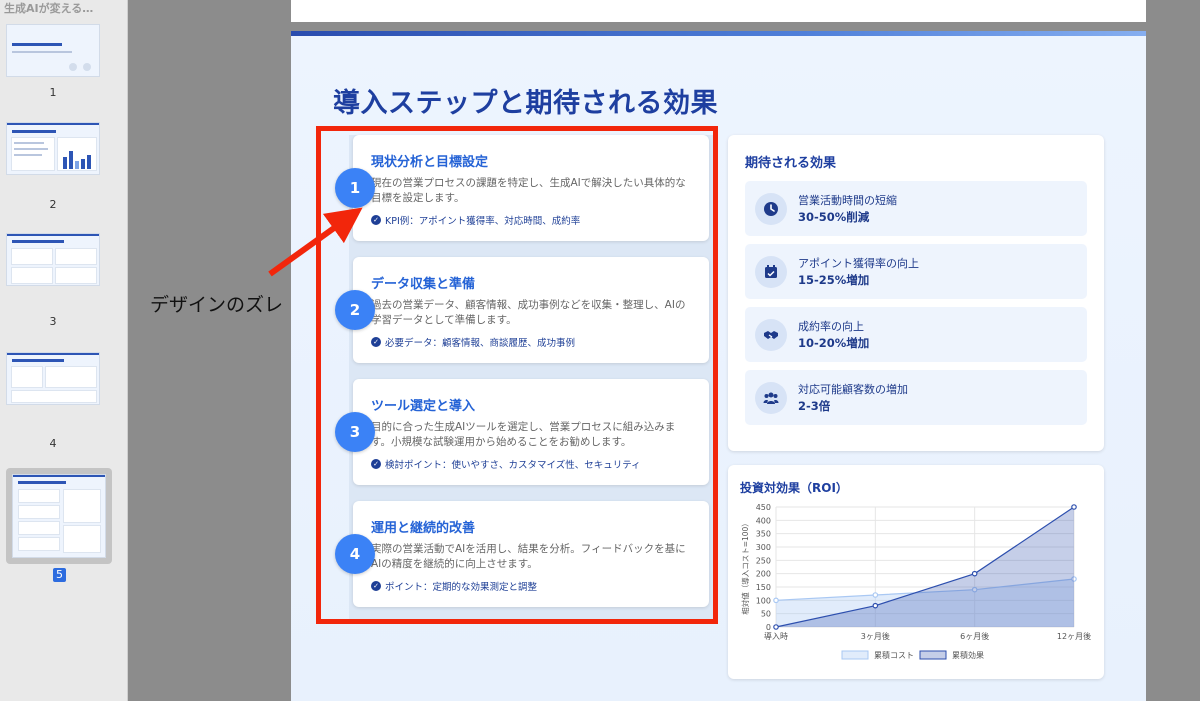 The image size is (1200, 701). I want to click on x-tick-label: 導入時, so click(776, 636).